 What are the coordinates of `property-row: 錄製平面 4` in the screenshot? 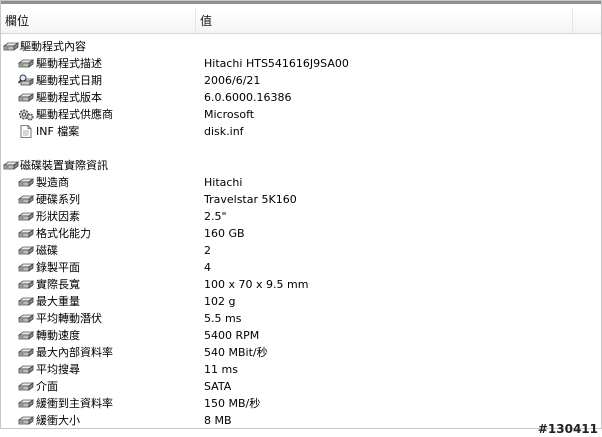 It's located at (301, 267).